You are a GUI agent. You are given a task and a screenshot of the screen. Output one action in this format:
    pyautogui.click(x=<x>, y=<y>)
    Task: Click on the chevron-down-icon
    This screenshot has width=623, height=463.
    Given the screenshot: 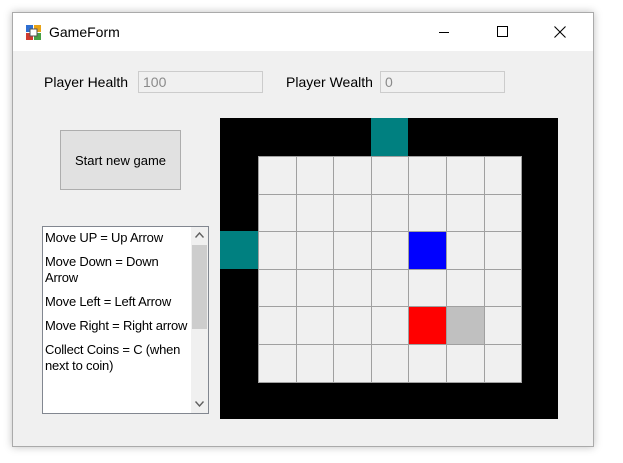 What is the action you would take?
    pyautogui.click(x=199, y=404)
    